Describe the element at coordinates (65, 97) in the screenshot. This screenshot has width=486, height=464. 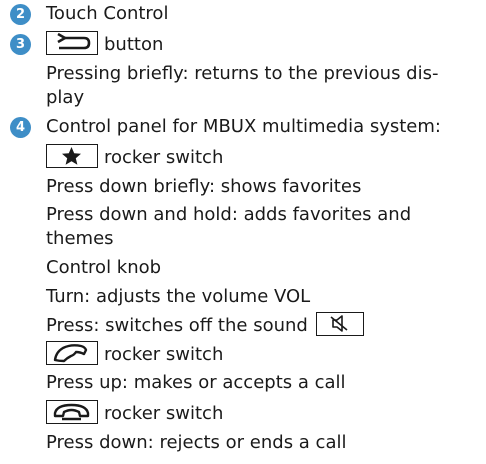
I see `back-button-desc-line-2: play` at that location.